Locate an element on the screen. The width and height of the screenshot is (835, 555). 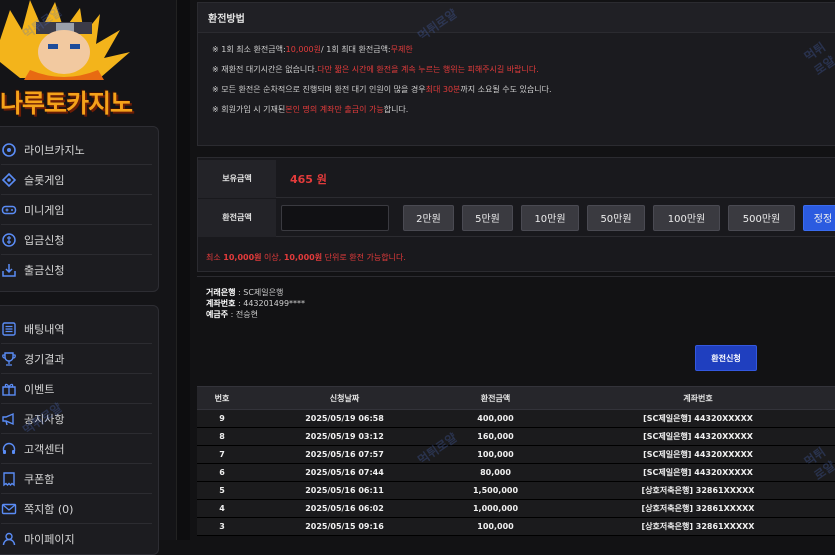
guide-text: ※ 회원가입 시 기재된 is located at coordinates (249, 109).